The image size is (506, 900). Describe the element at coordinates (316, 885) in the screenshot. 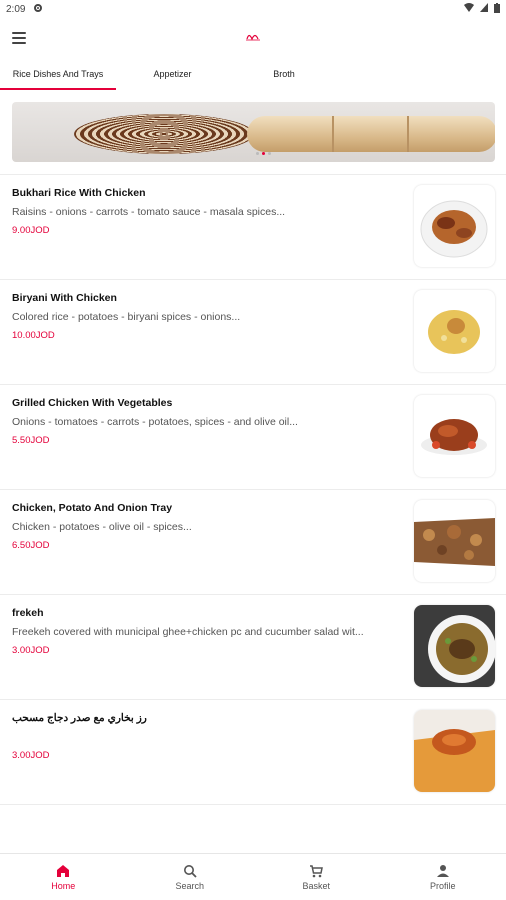

I see `nav-label: Basket` at that location.